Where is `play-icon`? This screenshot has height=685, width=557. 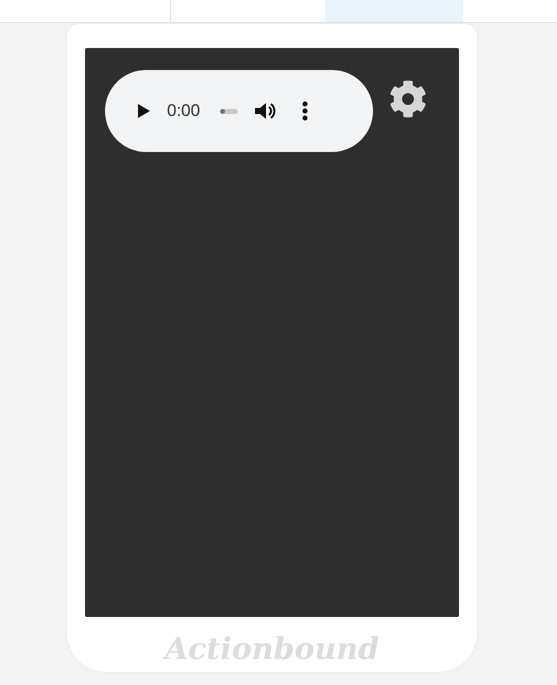 play-icon is located at coordinates (144, 111).